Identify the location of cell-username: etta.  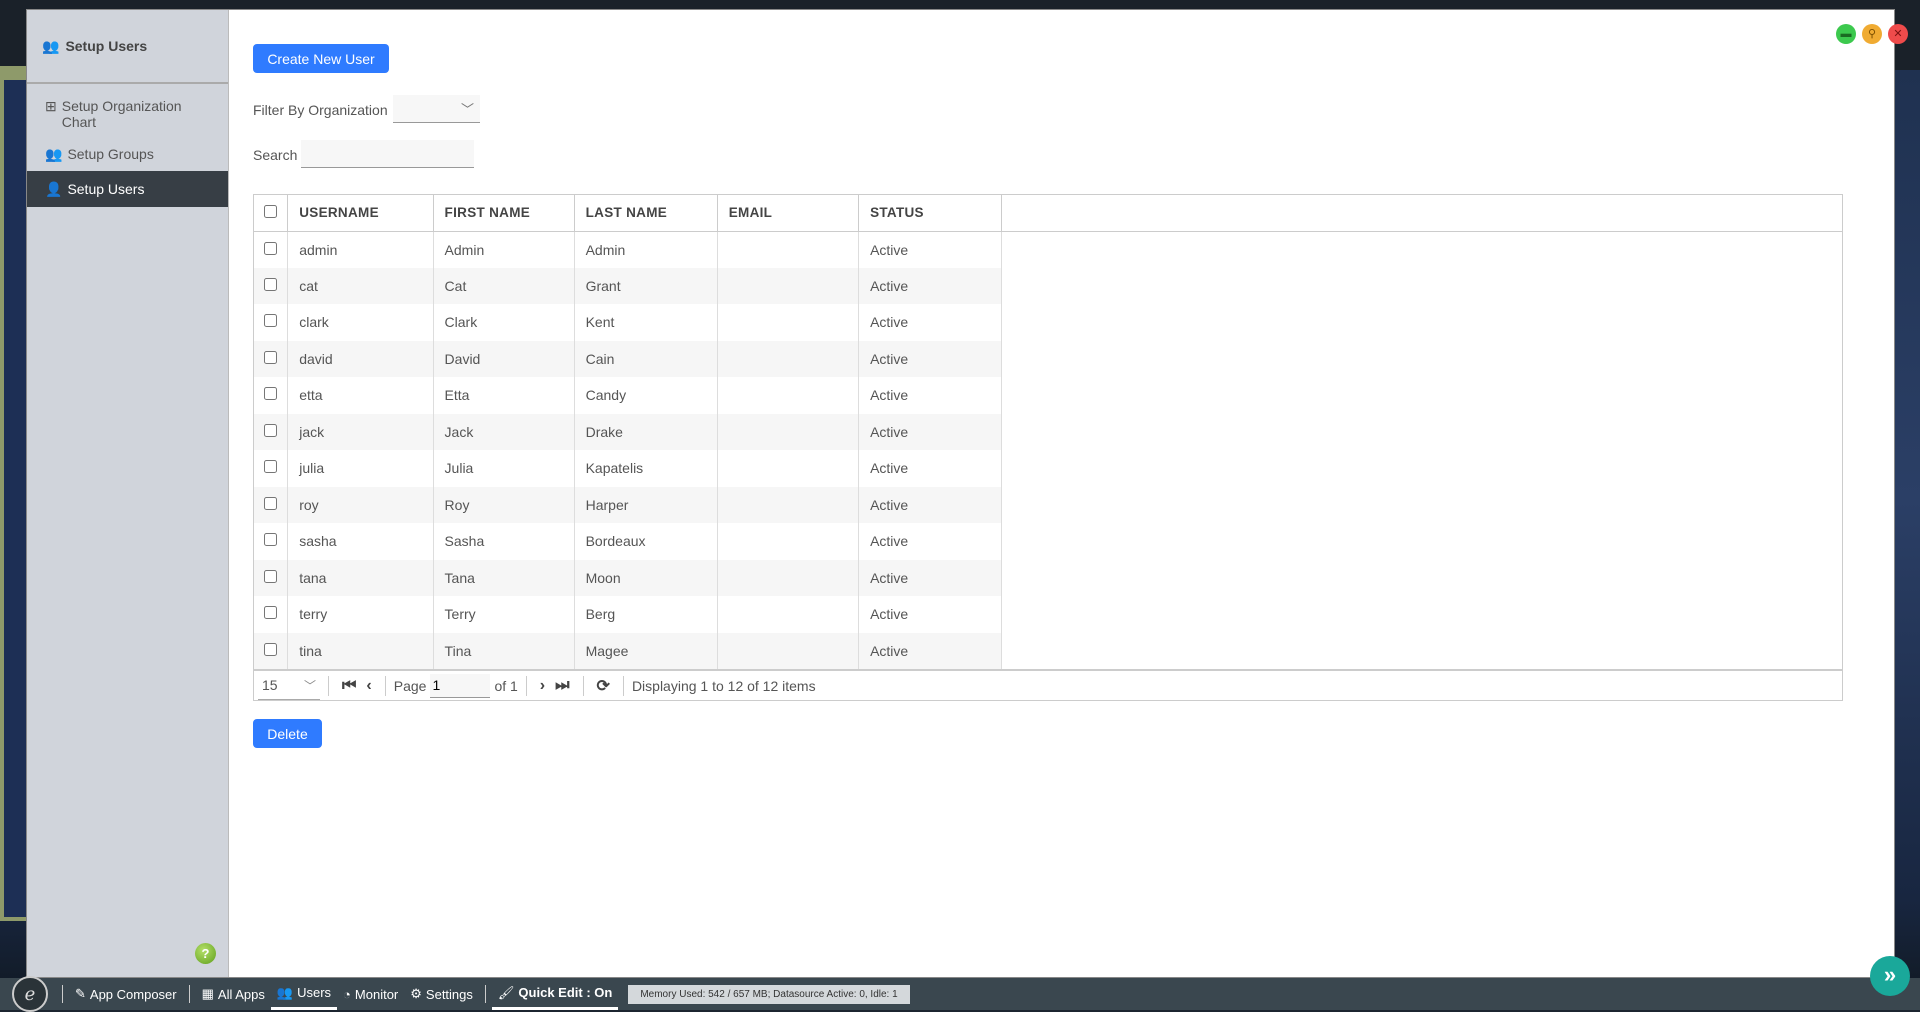
(360, 395).